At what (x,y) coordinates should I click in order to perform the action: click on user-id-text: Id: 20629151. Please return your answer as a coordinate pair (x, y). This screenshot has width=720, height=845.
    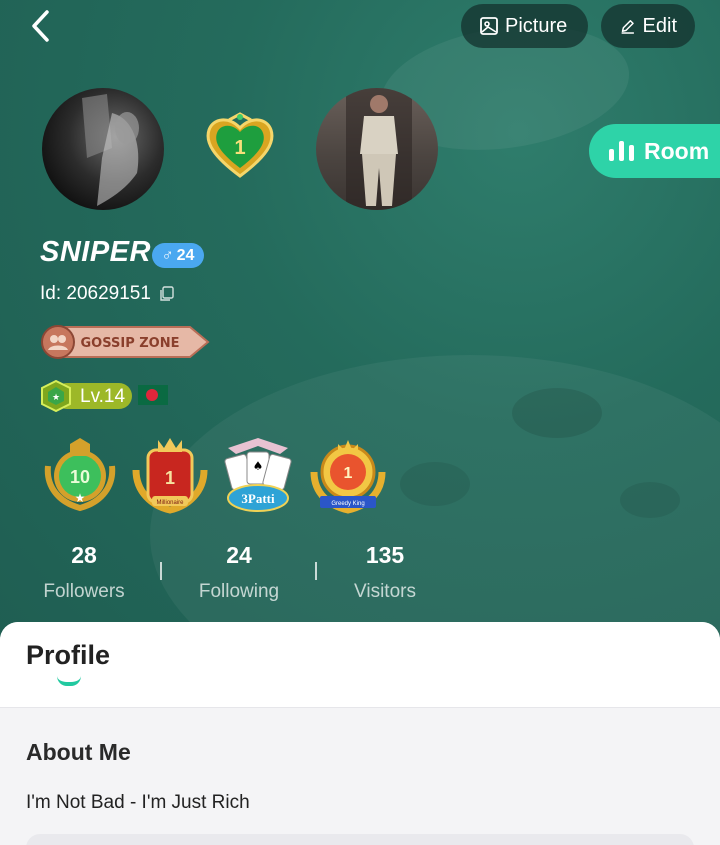
    Looking at the image, I should click on (95, 293).